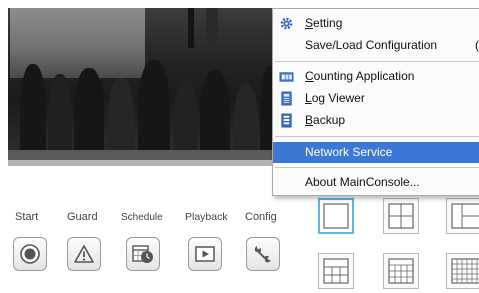  Describe the element at coordinates (286, 77) in the screenshot. I see `counting-app-icon` at that location.